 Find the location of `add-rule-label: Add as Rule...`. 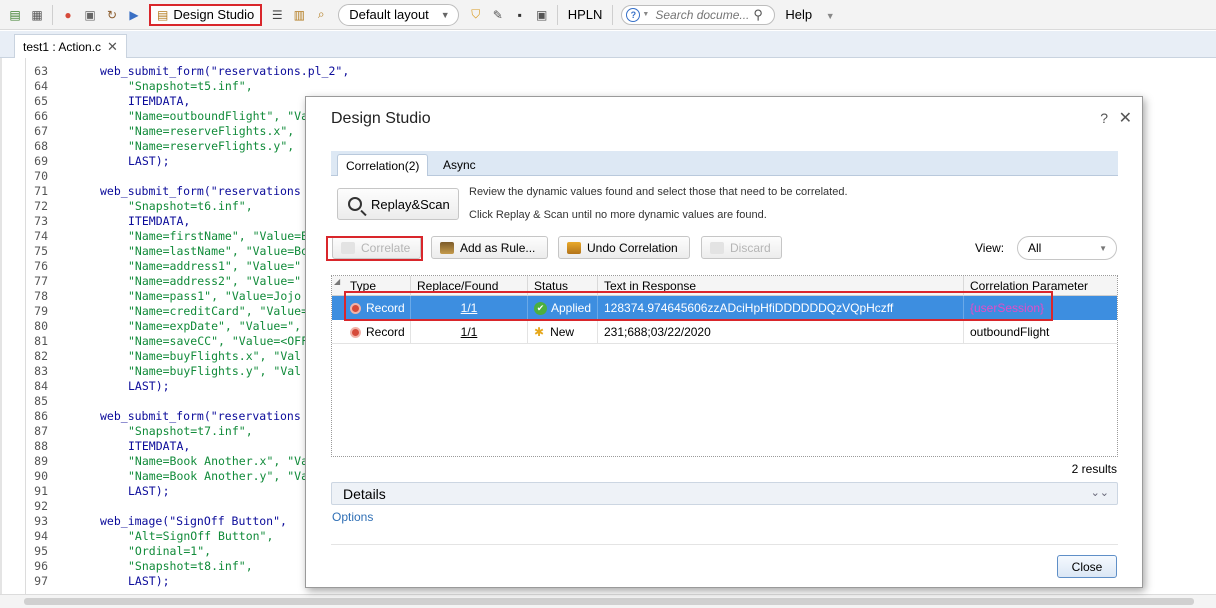

add-rule-label: Add as Rule... is located at coordinates (498, 247).